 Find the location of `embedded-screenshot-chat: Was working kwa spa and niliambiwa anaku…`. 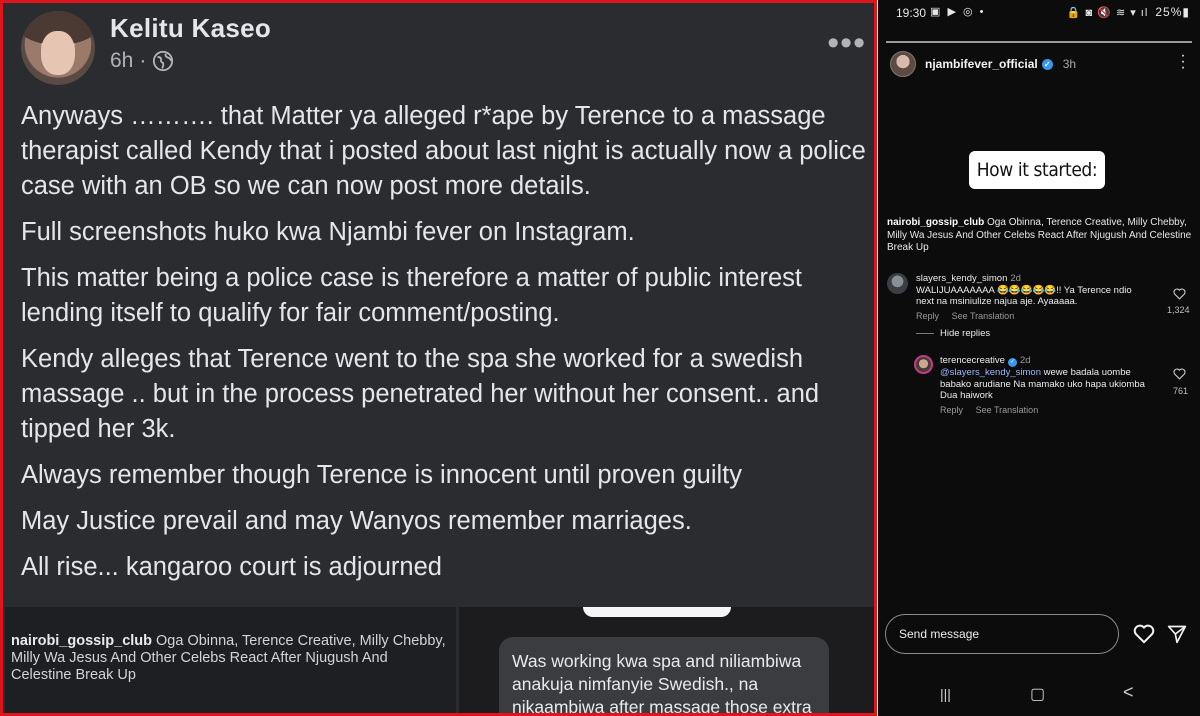

embedded-screenshot-chat: Was working kwa spa and niliambiwa anaku… is located at coordinates (666, 660).